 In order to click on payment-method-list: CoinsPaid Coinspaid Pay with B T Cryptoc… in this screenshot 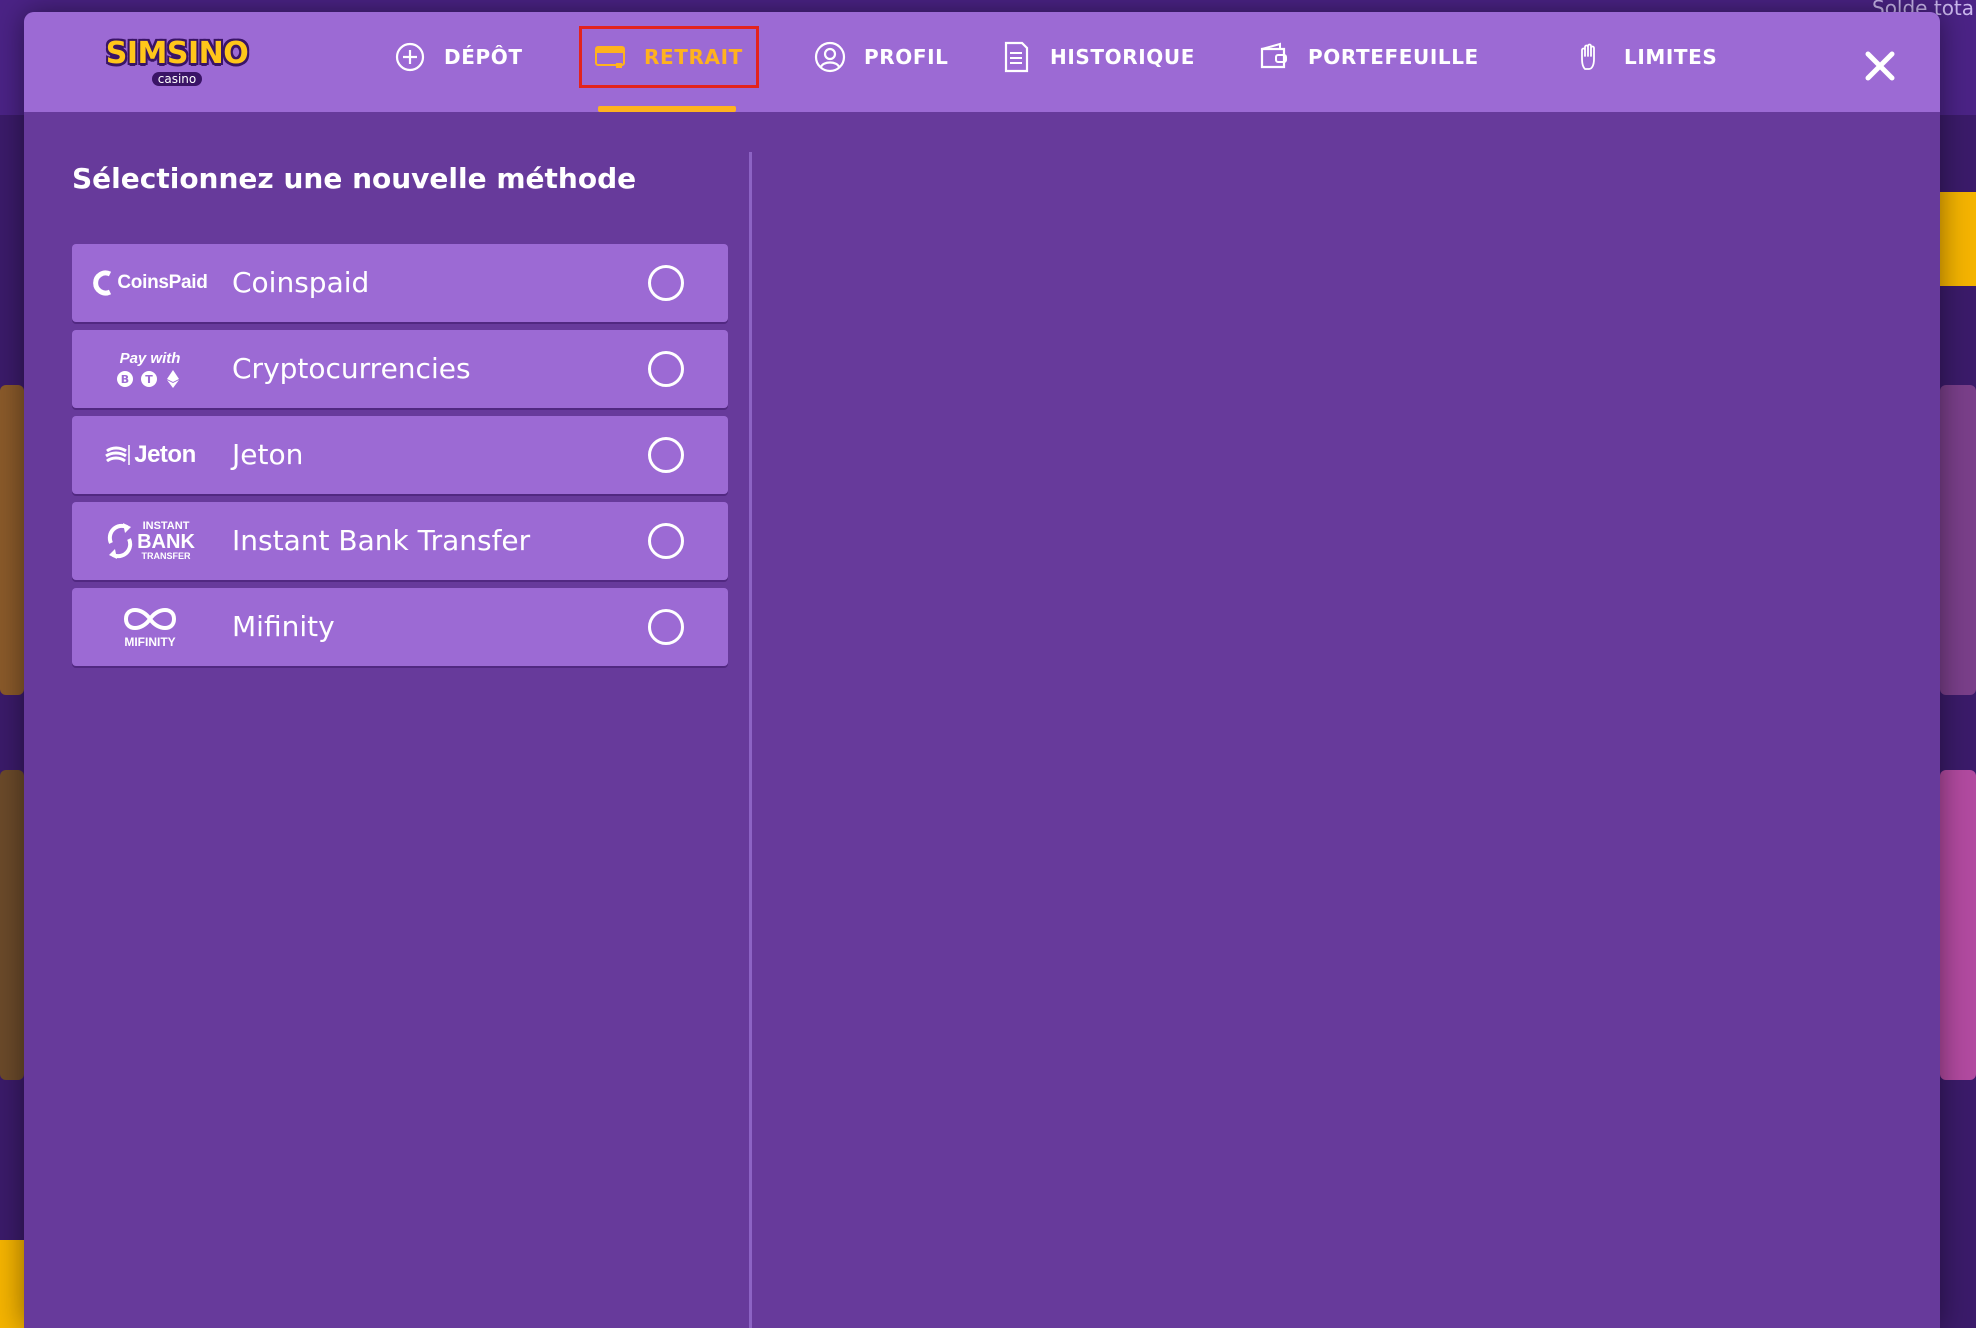, I will do `click(400, 459)`.